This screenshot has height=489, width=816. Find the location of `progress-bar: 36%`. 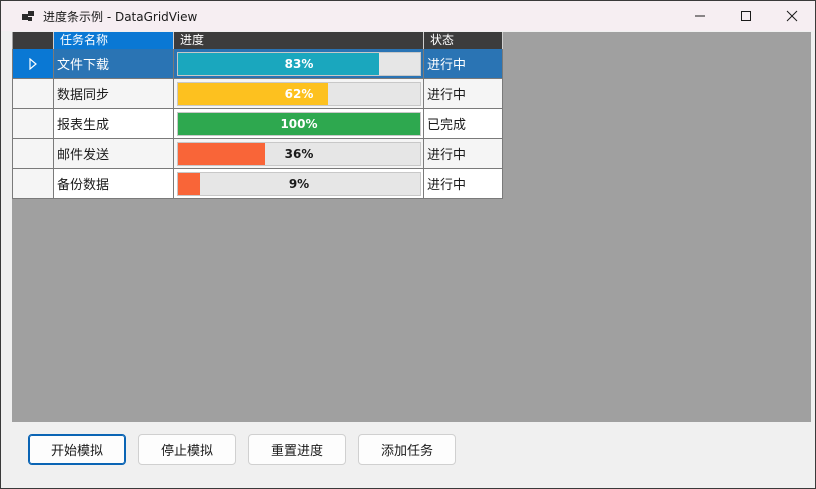

progress-bar: 36% is located at coordinates (299, 153).